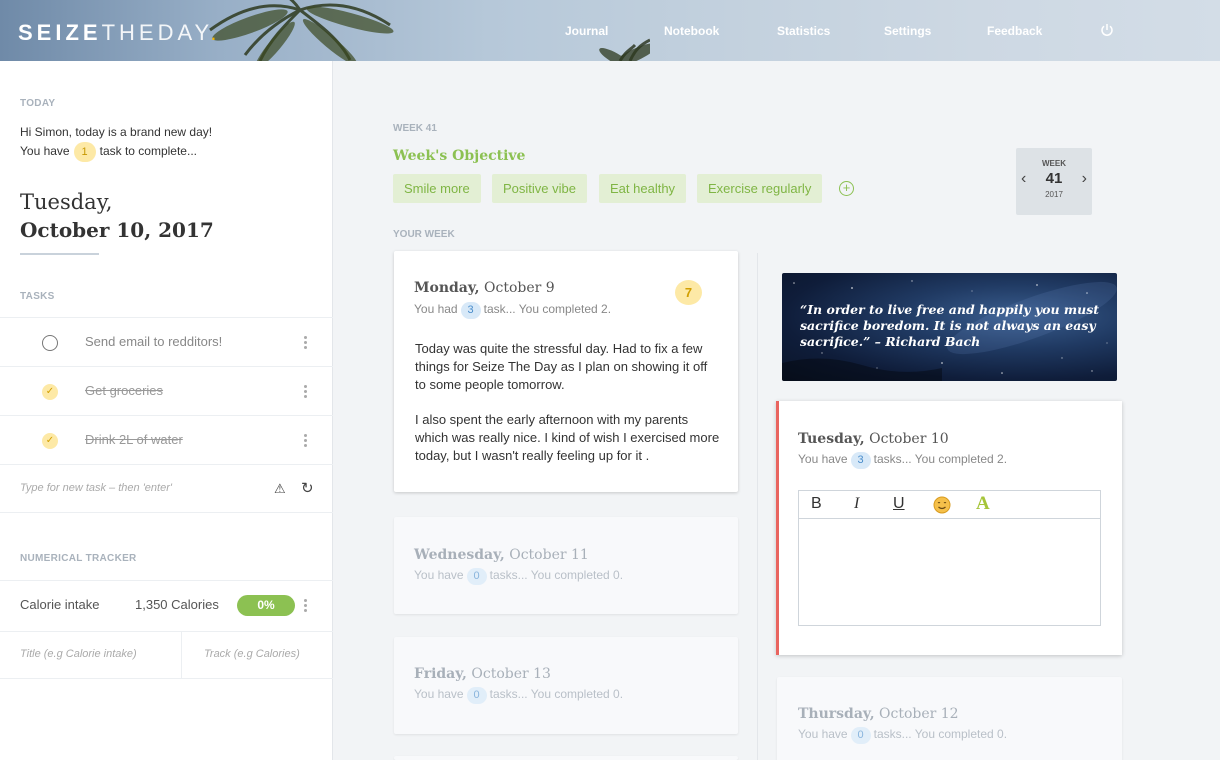 This screenshot has height=760, width=1220. I want to click on tracker-title-input: Title (e.g Calorie intake), so click(78, 654).